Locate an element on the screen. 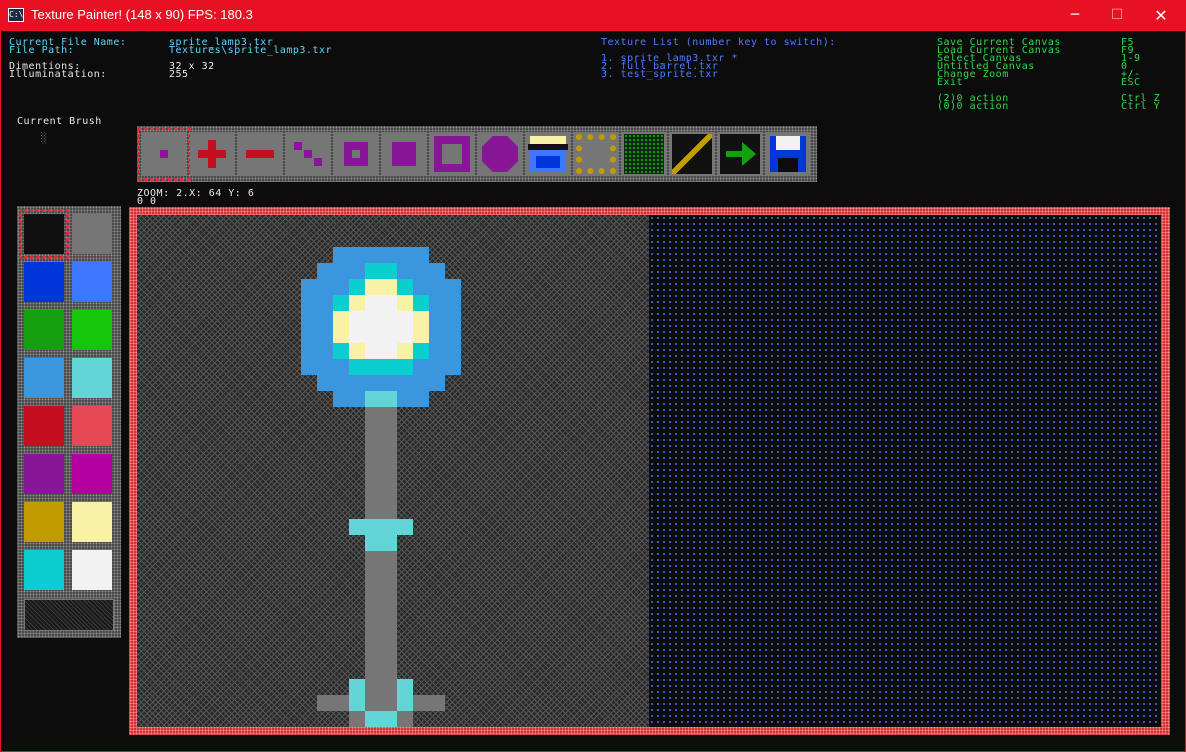 The image size is (1186, 752). tool-diagonal-line-texture is located at coordinates (692, 154).